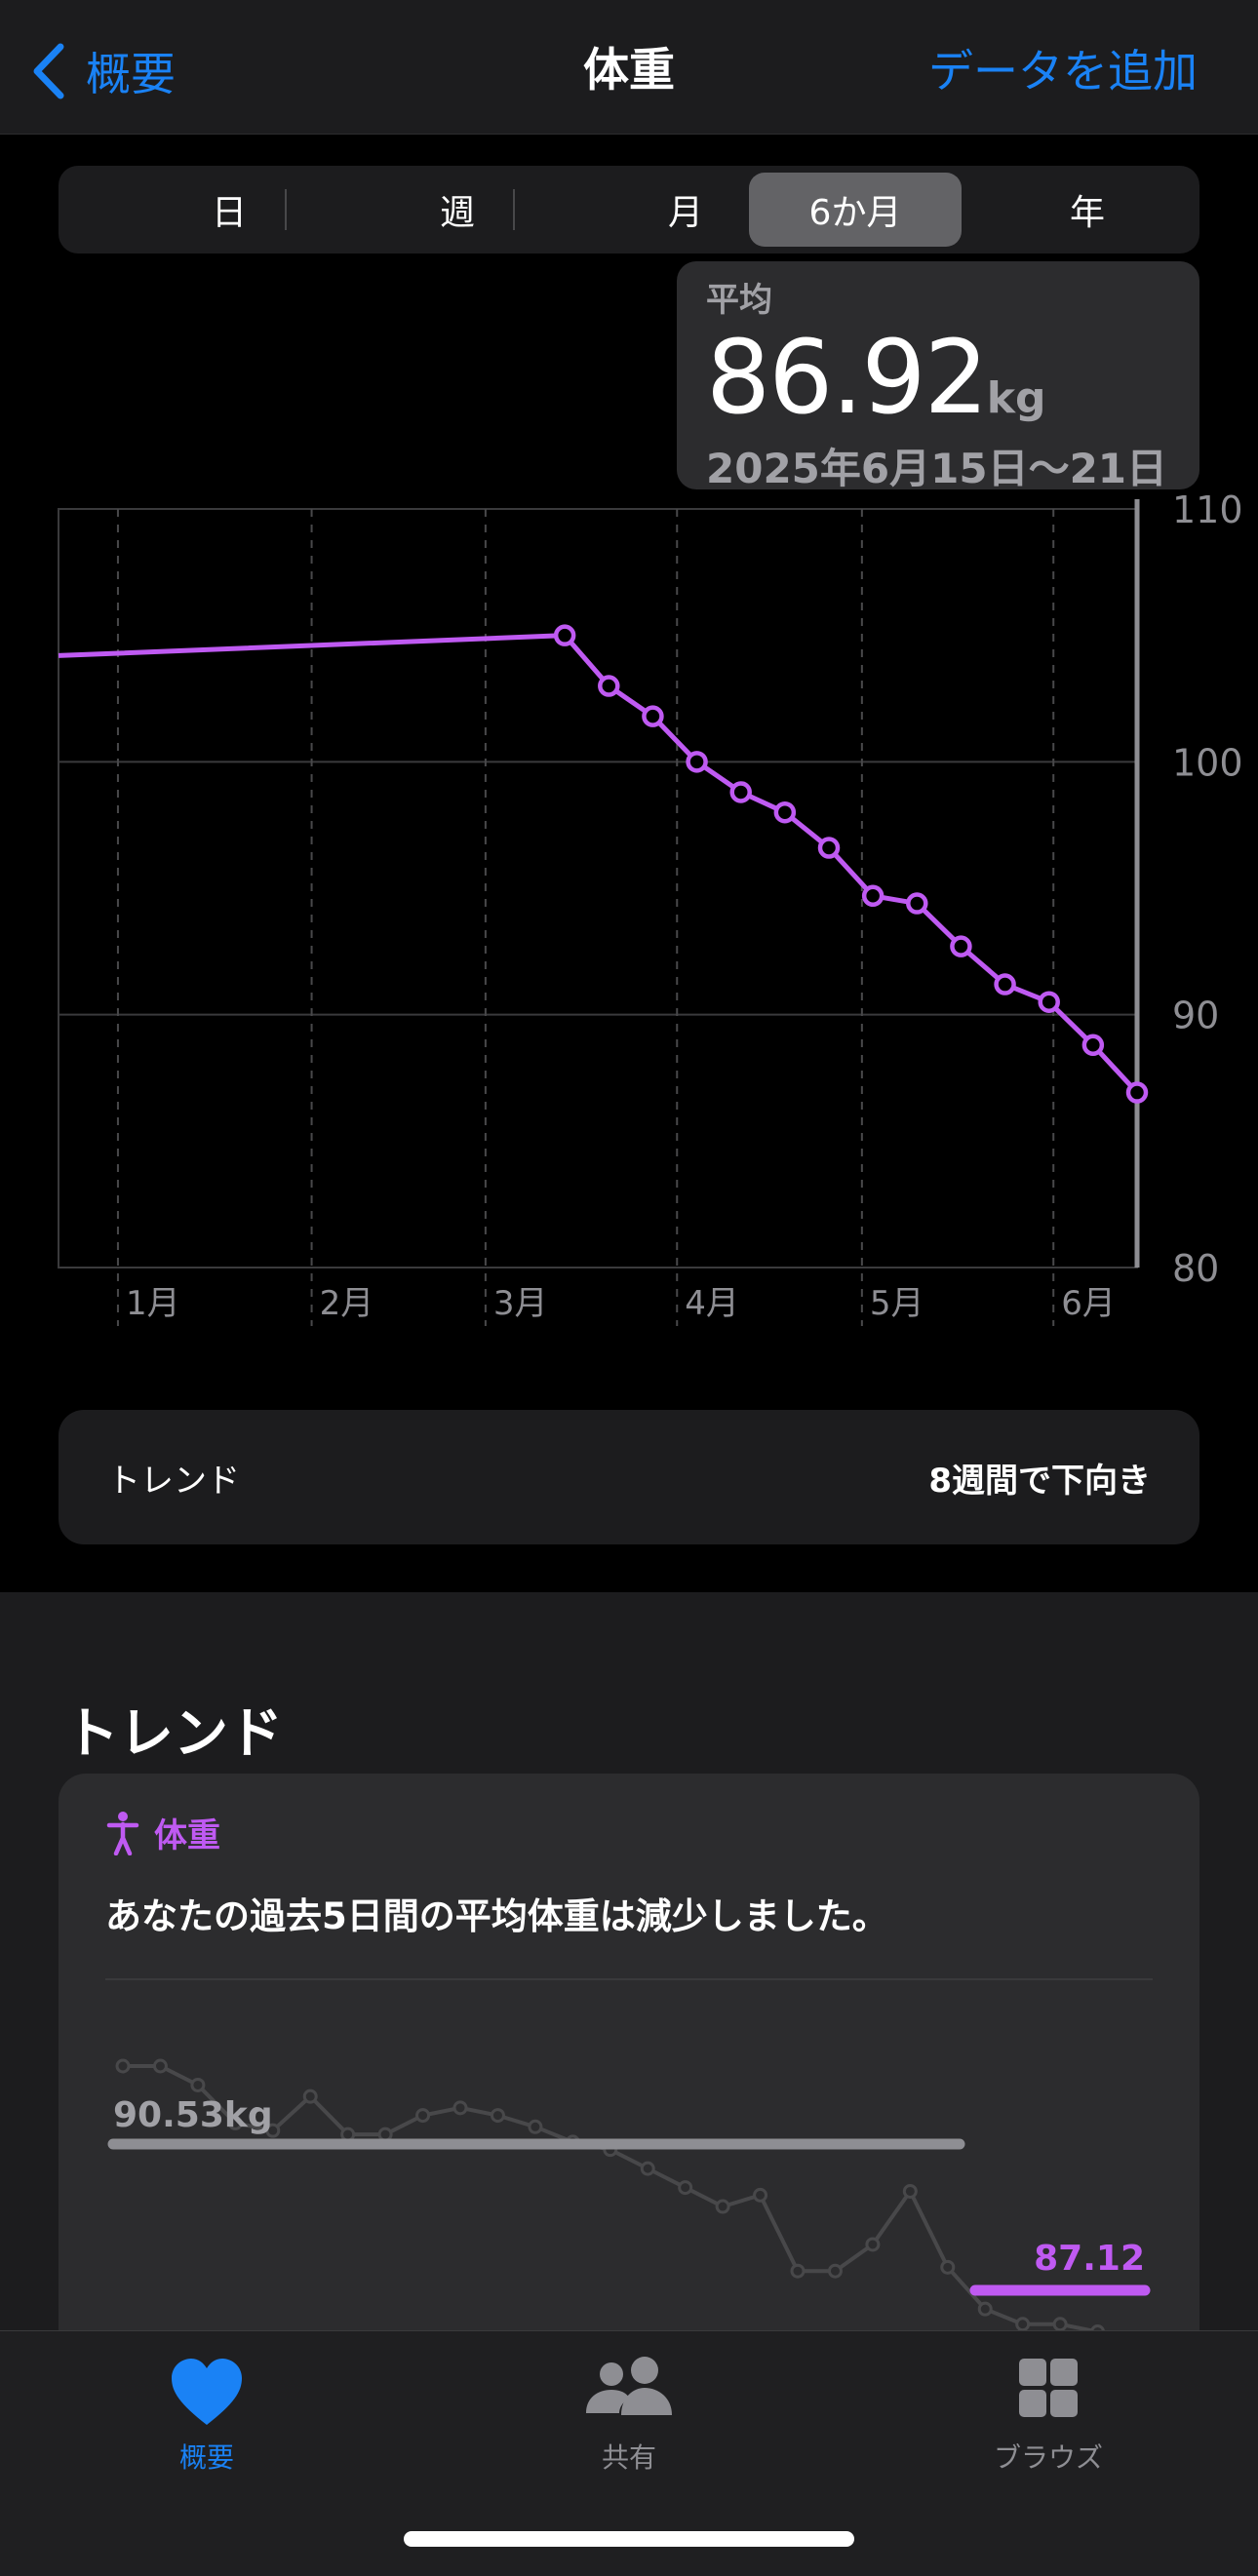  Describe the element at coordinates (739, 300) in the screenshot. I see `average-label: 平均` at that location.